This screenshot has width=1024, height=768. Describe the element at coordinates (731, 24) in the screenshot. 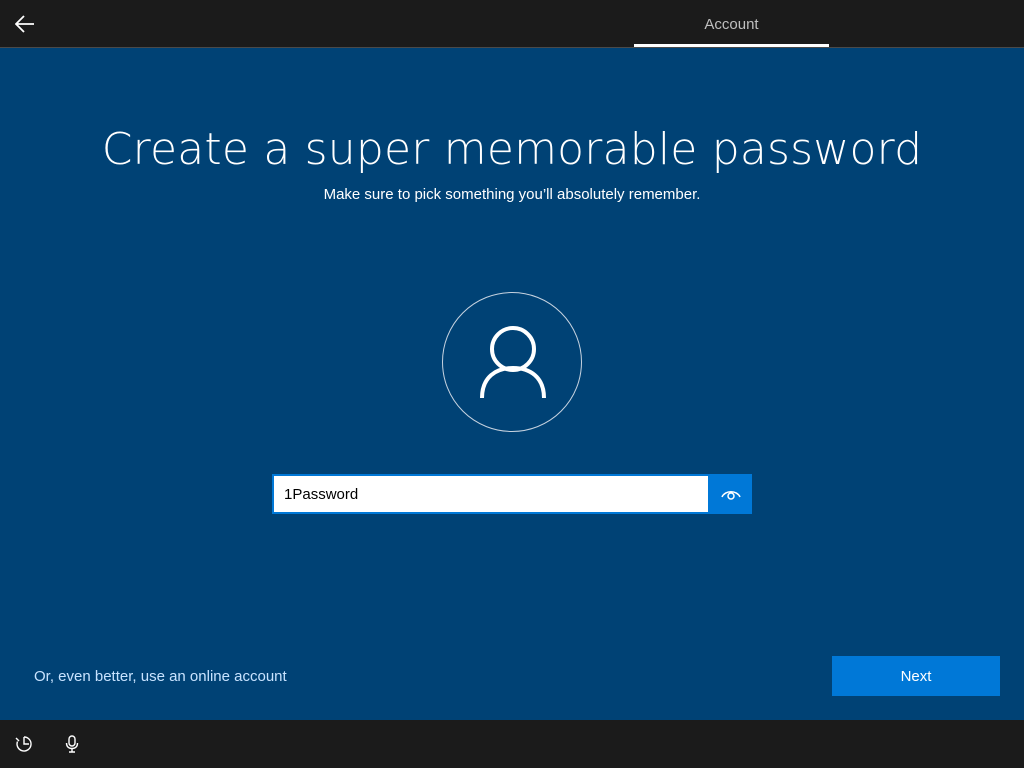

I see `tab-account: Account` at that location.